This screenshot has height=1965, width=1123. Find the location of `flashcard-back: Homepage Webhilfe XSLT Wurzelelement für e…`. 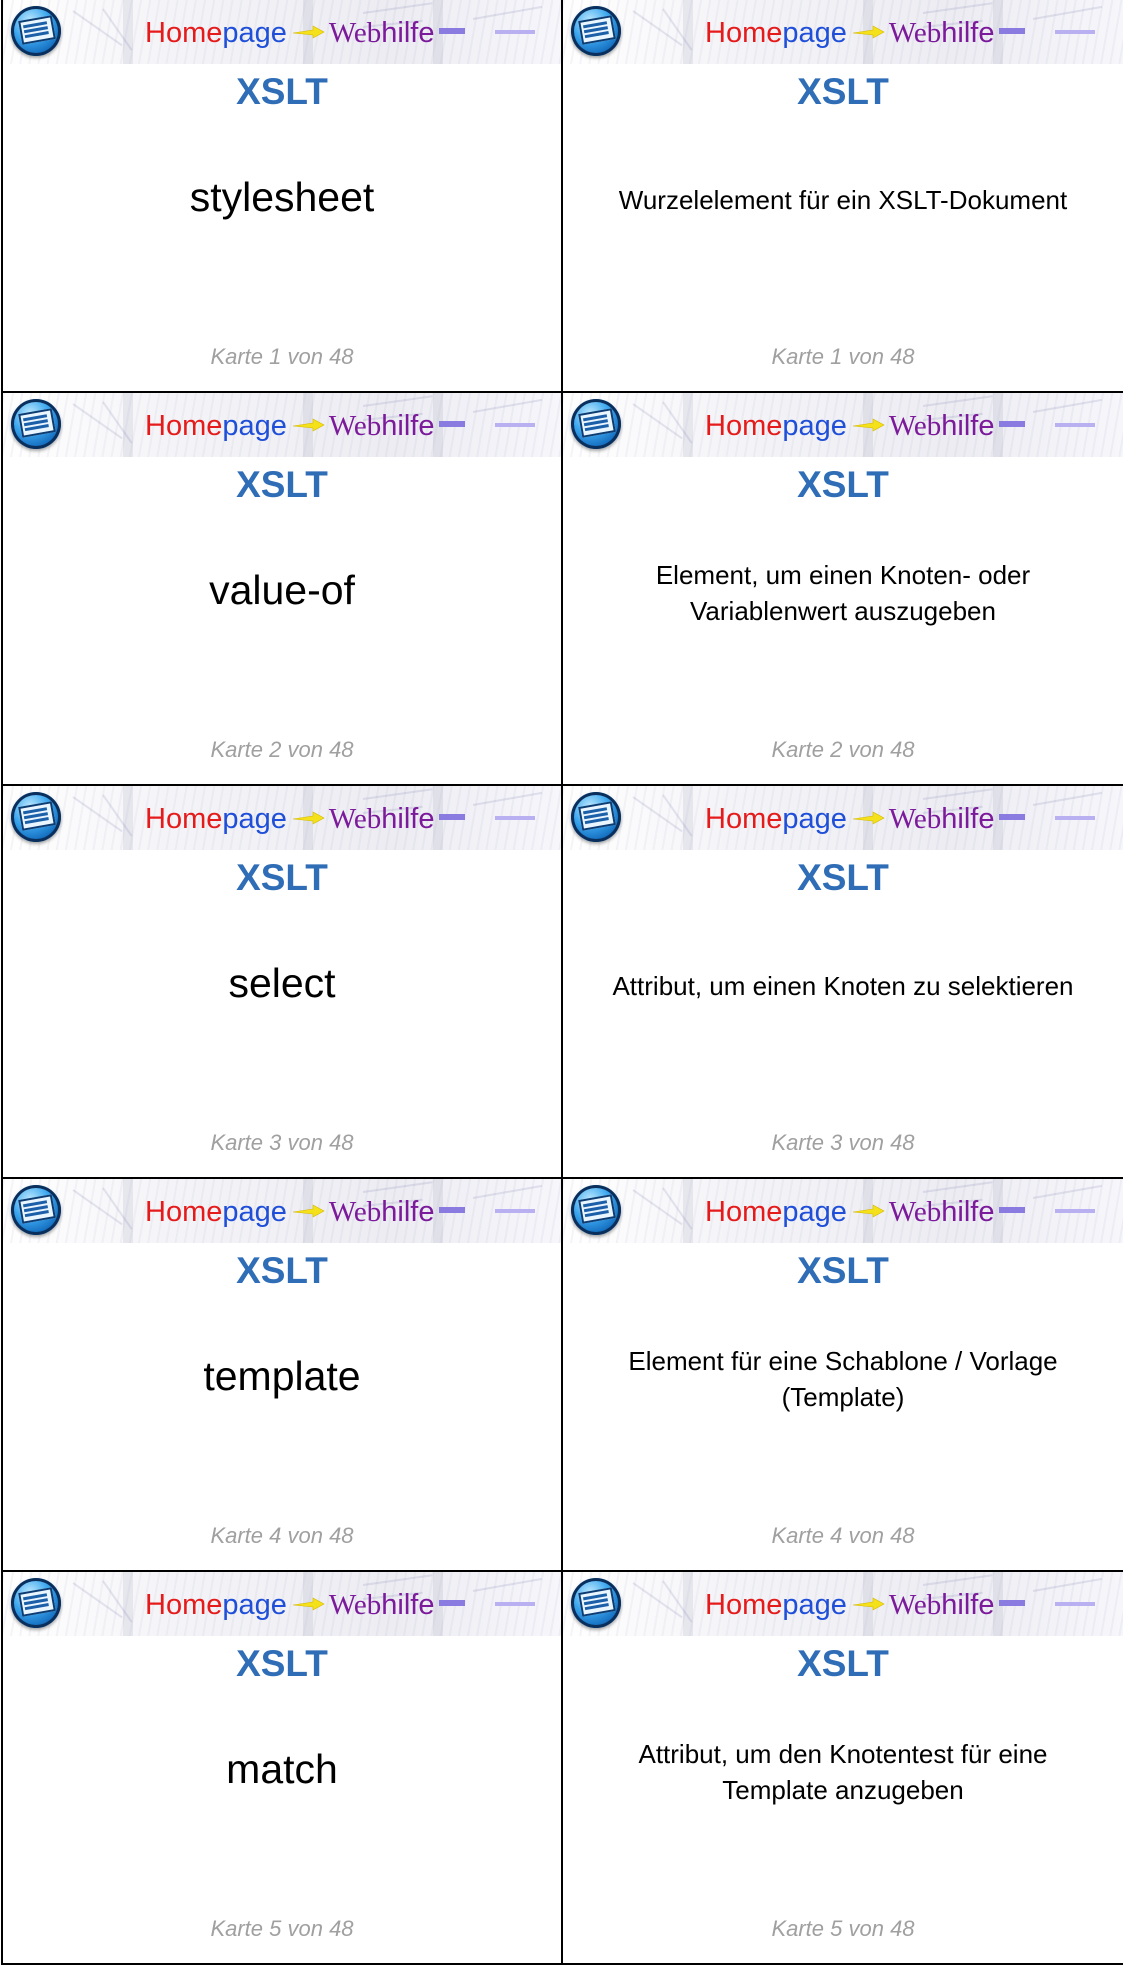

flashcard-back: Homepage Webhilfe XSLT Wurzelelement für e… is located at coordinates (843, 196).